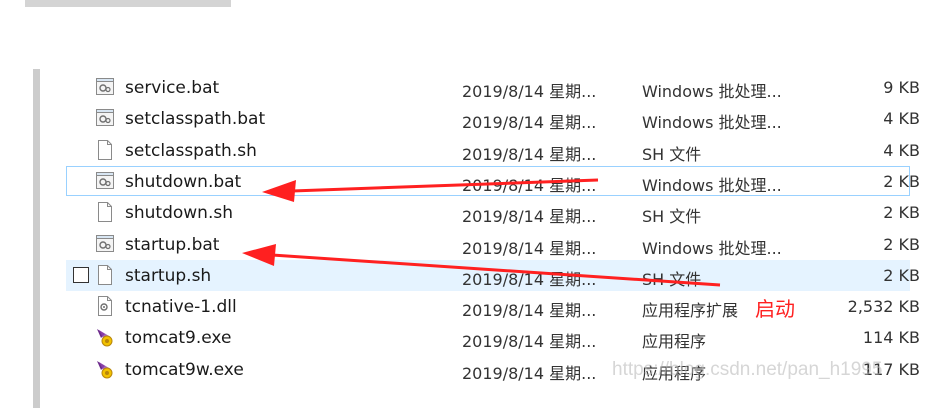  What do you see at coordinates (168, 275) in the screenshot?
I see `file-name: startup.sh` at bounding box center [168, 275].